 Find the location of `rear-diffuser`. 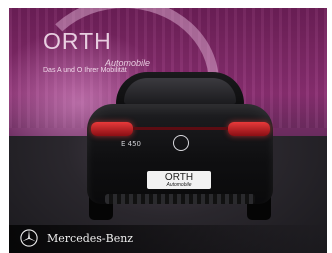

rear-diffuser is located at coordinates (180, 199).